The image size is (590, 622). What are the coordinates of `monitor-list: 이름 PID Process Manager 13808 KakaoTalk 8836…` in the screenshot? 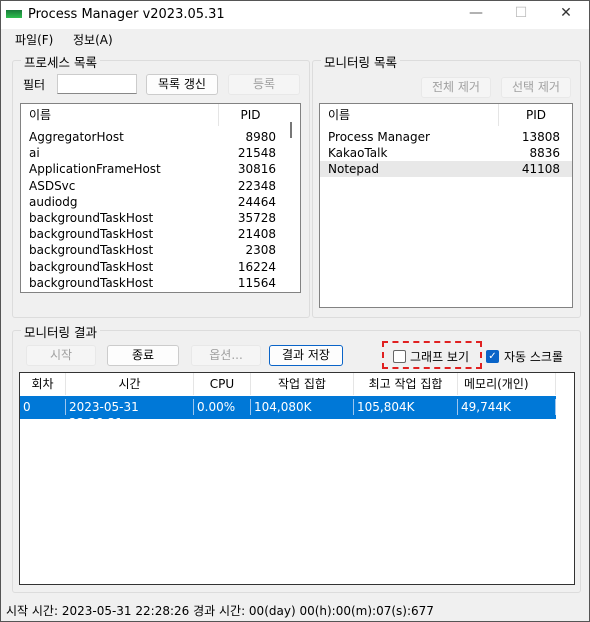 It's located at (446, 205).